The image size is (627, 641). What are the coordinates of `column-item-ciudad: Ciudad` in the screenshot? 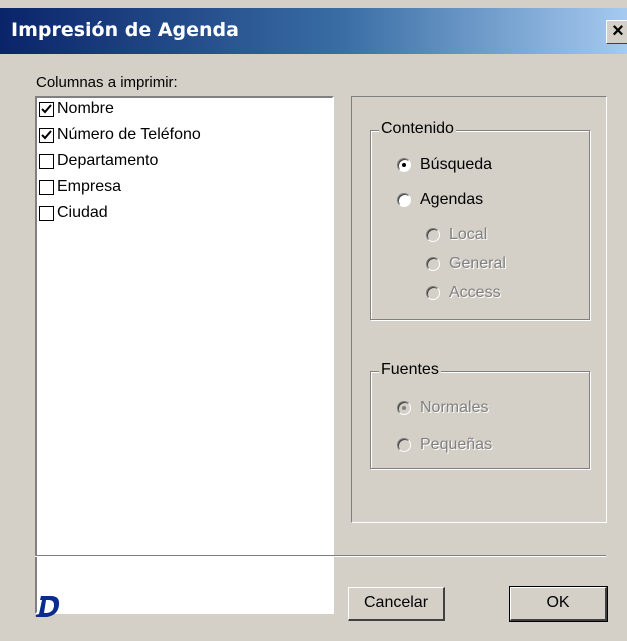 It's located at (73, 213).